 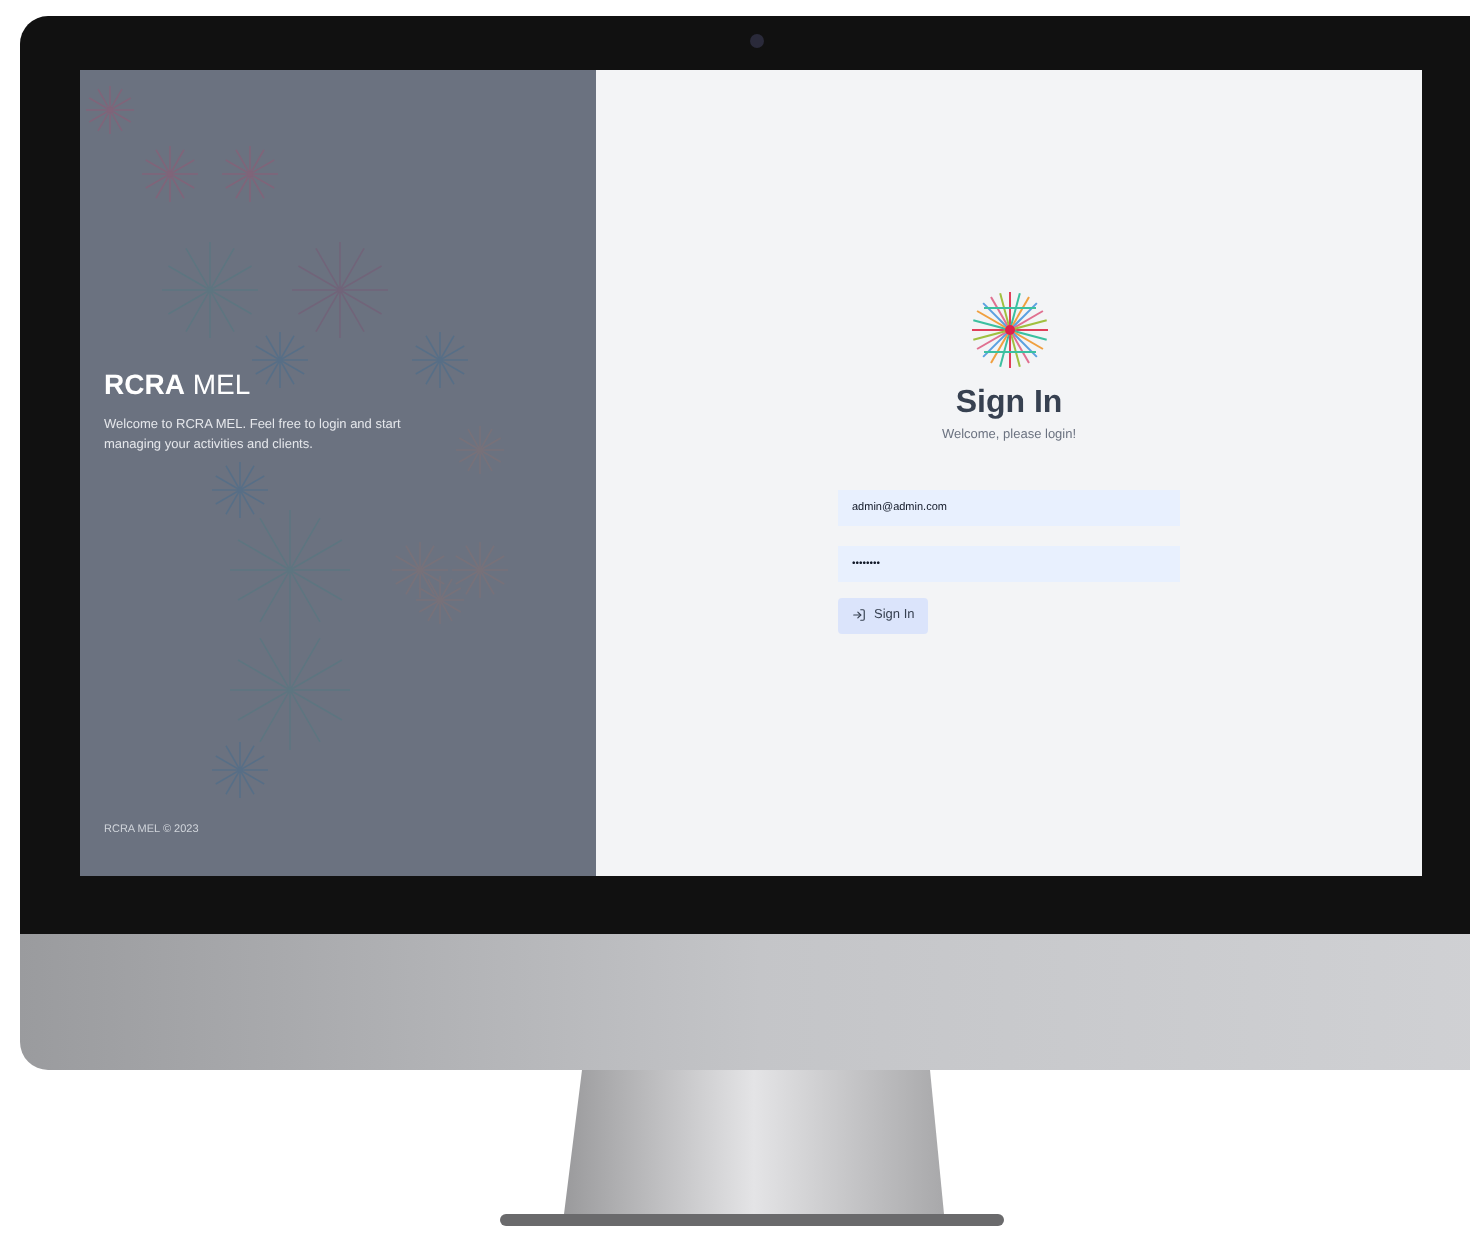 What do you see at coordinates (757, 41) in the screenshot?
I see `camera-icon` at bounding box center [757, 41].